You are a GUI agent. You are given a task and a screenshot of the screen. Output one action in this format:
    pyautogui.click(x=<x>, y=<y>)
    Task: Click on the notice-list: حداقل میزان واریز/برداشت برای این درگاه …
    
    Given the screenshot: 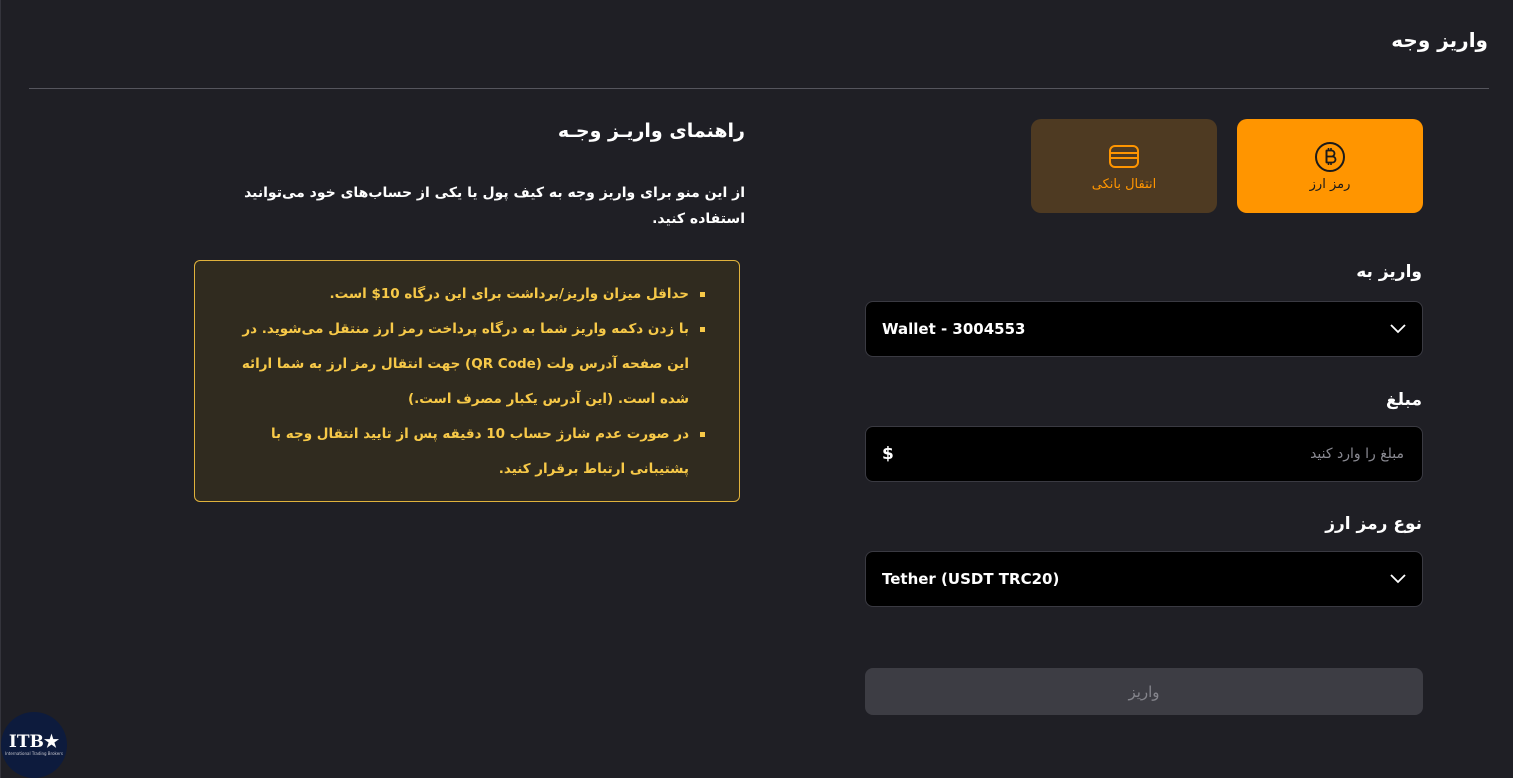 What is the action you would take?
    pyautogui.click(x=462, y=382)
    